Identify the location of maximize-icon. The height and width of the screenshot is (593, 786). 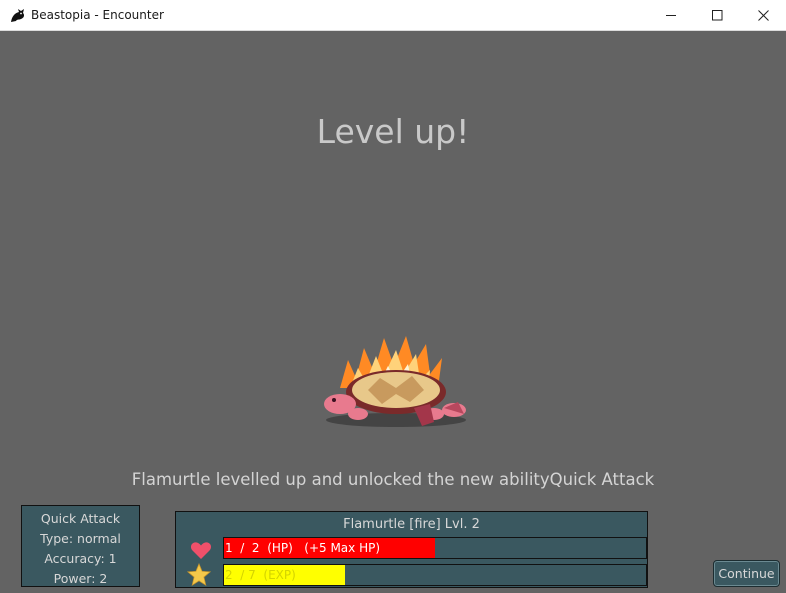
(716, 14).